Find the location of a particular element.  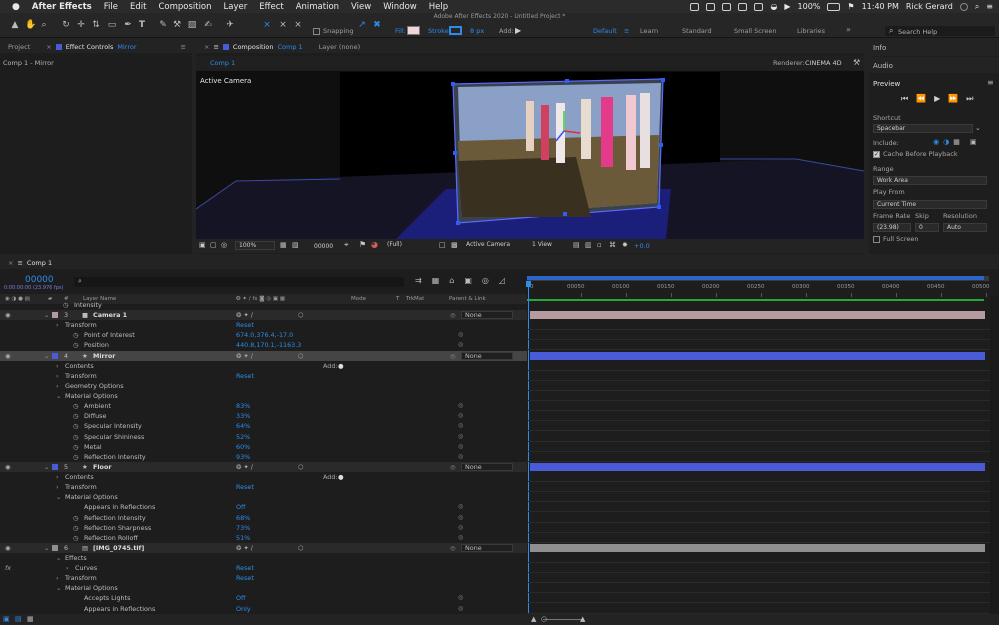

snapshot-icon: ⌖ is located at coordinates (346, 245).